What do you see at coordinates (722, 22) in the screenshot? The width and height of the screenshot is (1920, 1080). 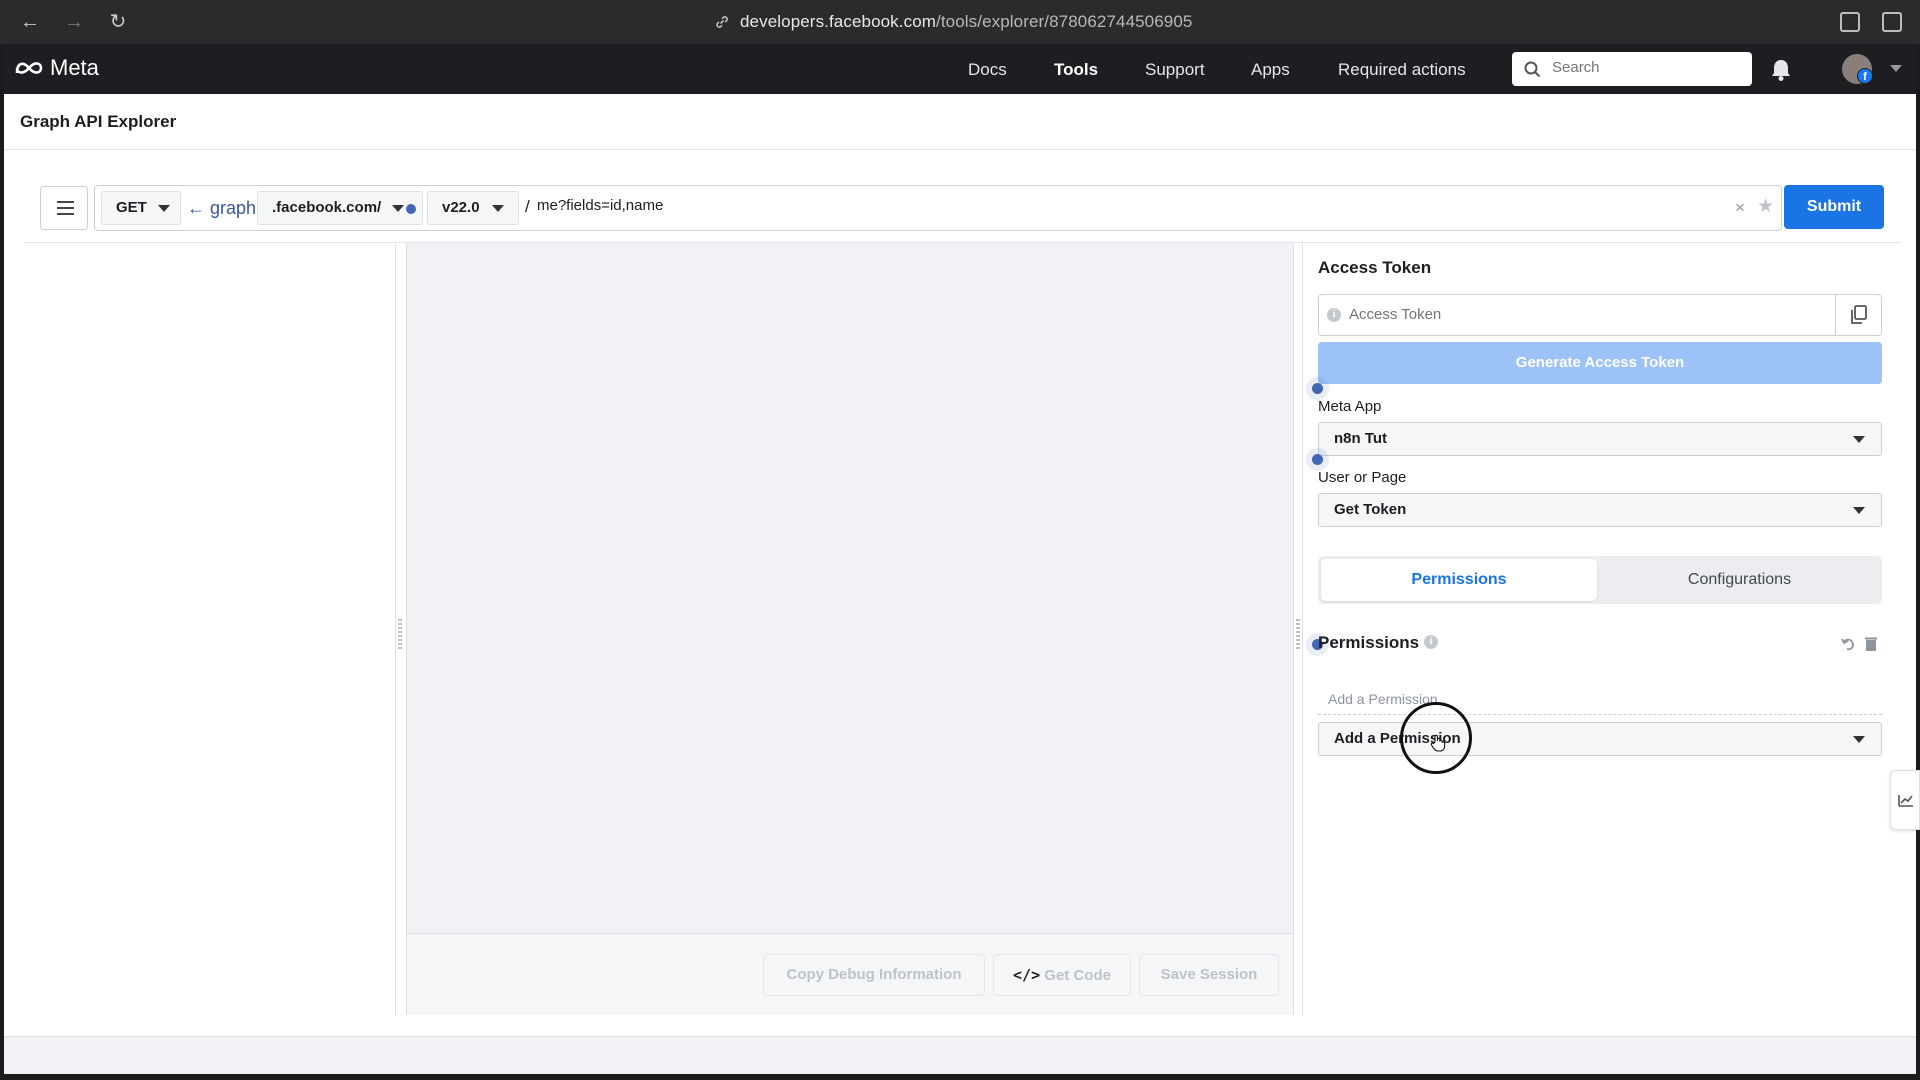 I see `link-icon` at bounding box center [722, 22].